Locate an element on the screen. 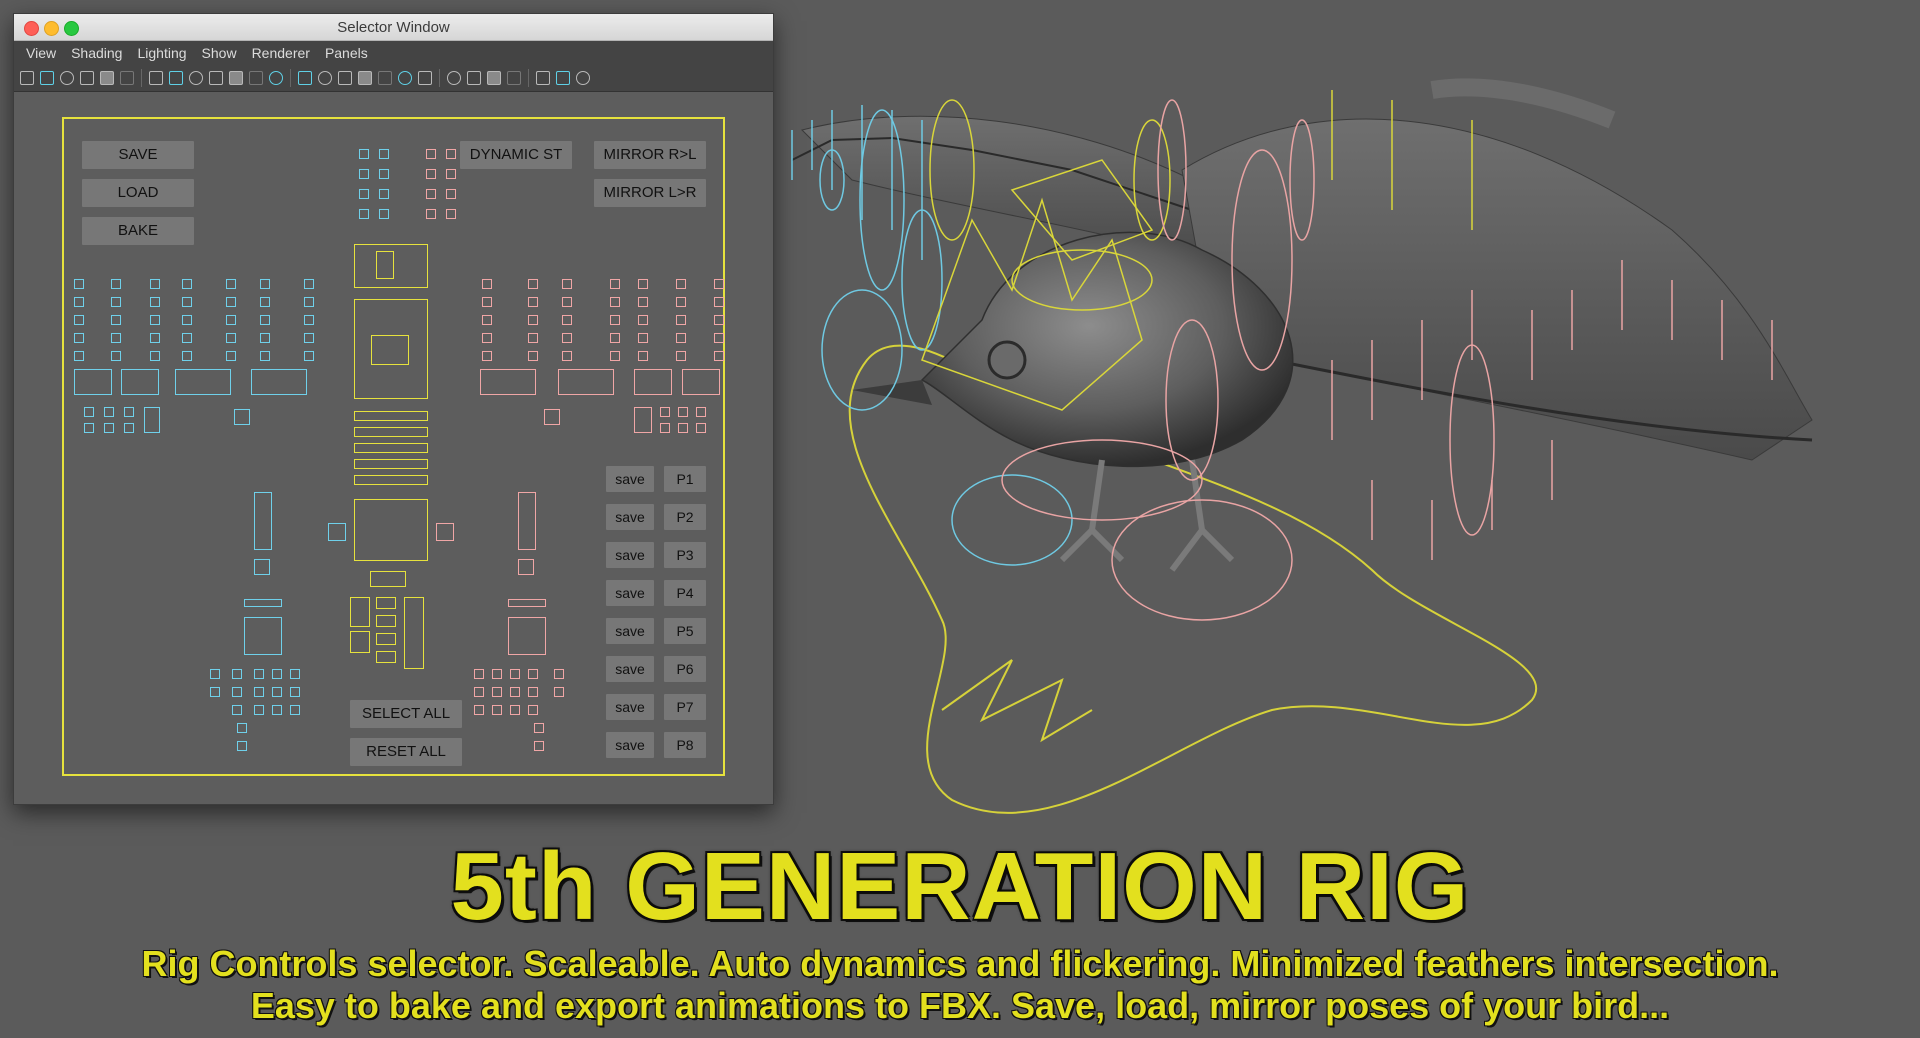  pose-p3-button: P3 is located at coordinates (685, 555).